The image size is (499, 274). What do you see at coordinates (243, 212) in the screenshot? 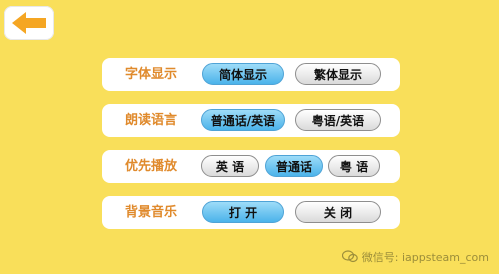
I see `music-on-button: 打 开` at bounding box center [243, 212].